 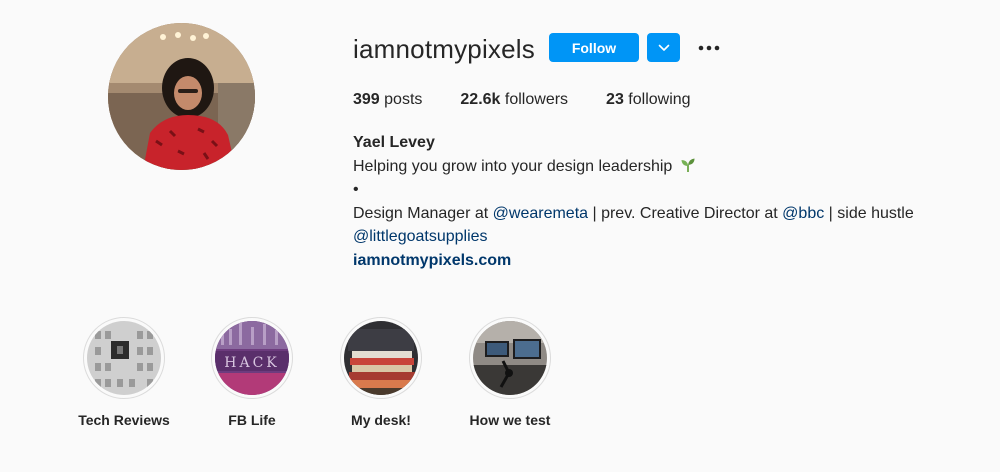 What do you see at coordinates (394, 142) in the screenshot?
I see `profile-full-name: Yael Levey` at bounding box center [394, 142].